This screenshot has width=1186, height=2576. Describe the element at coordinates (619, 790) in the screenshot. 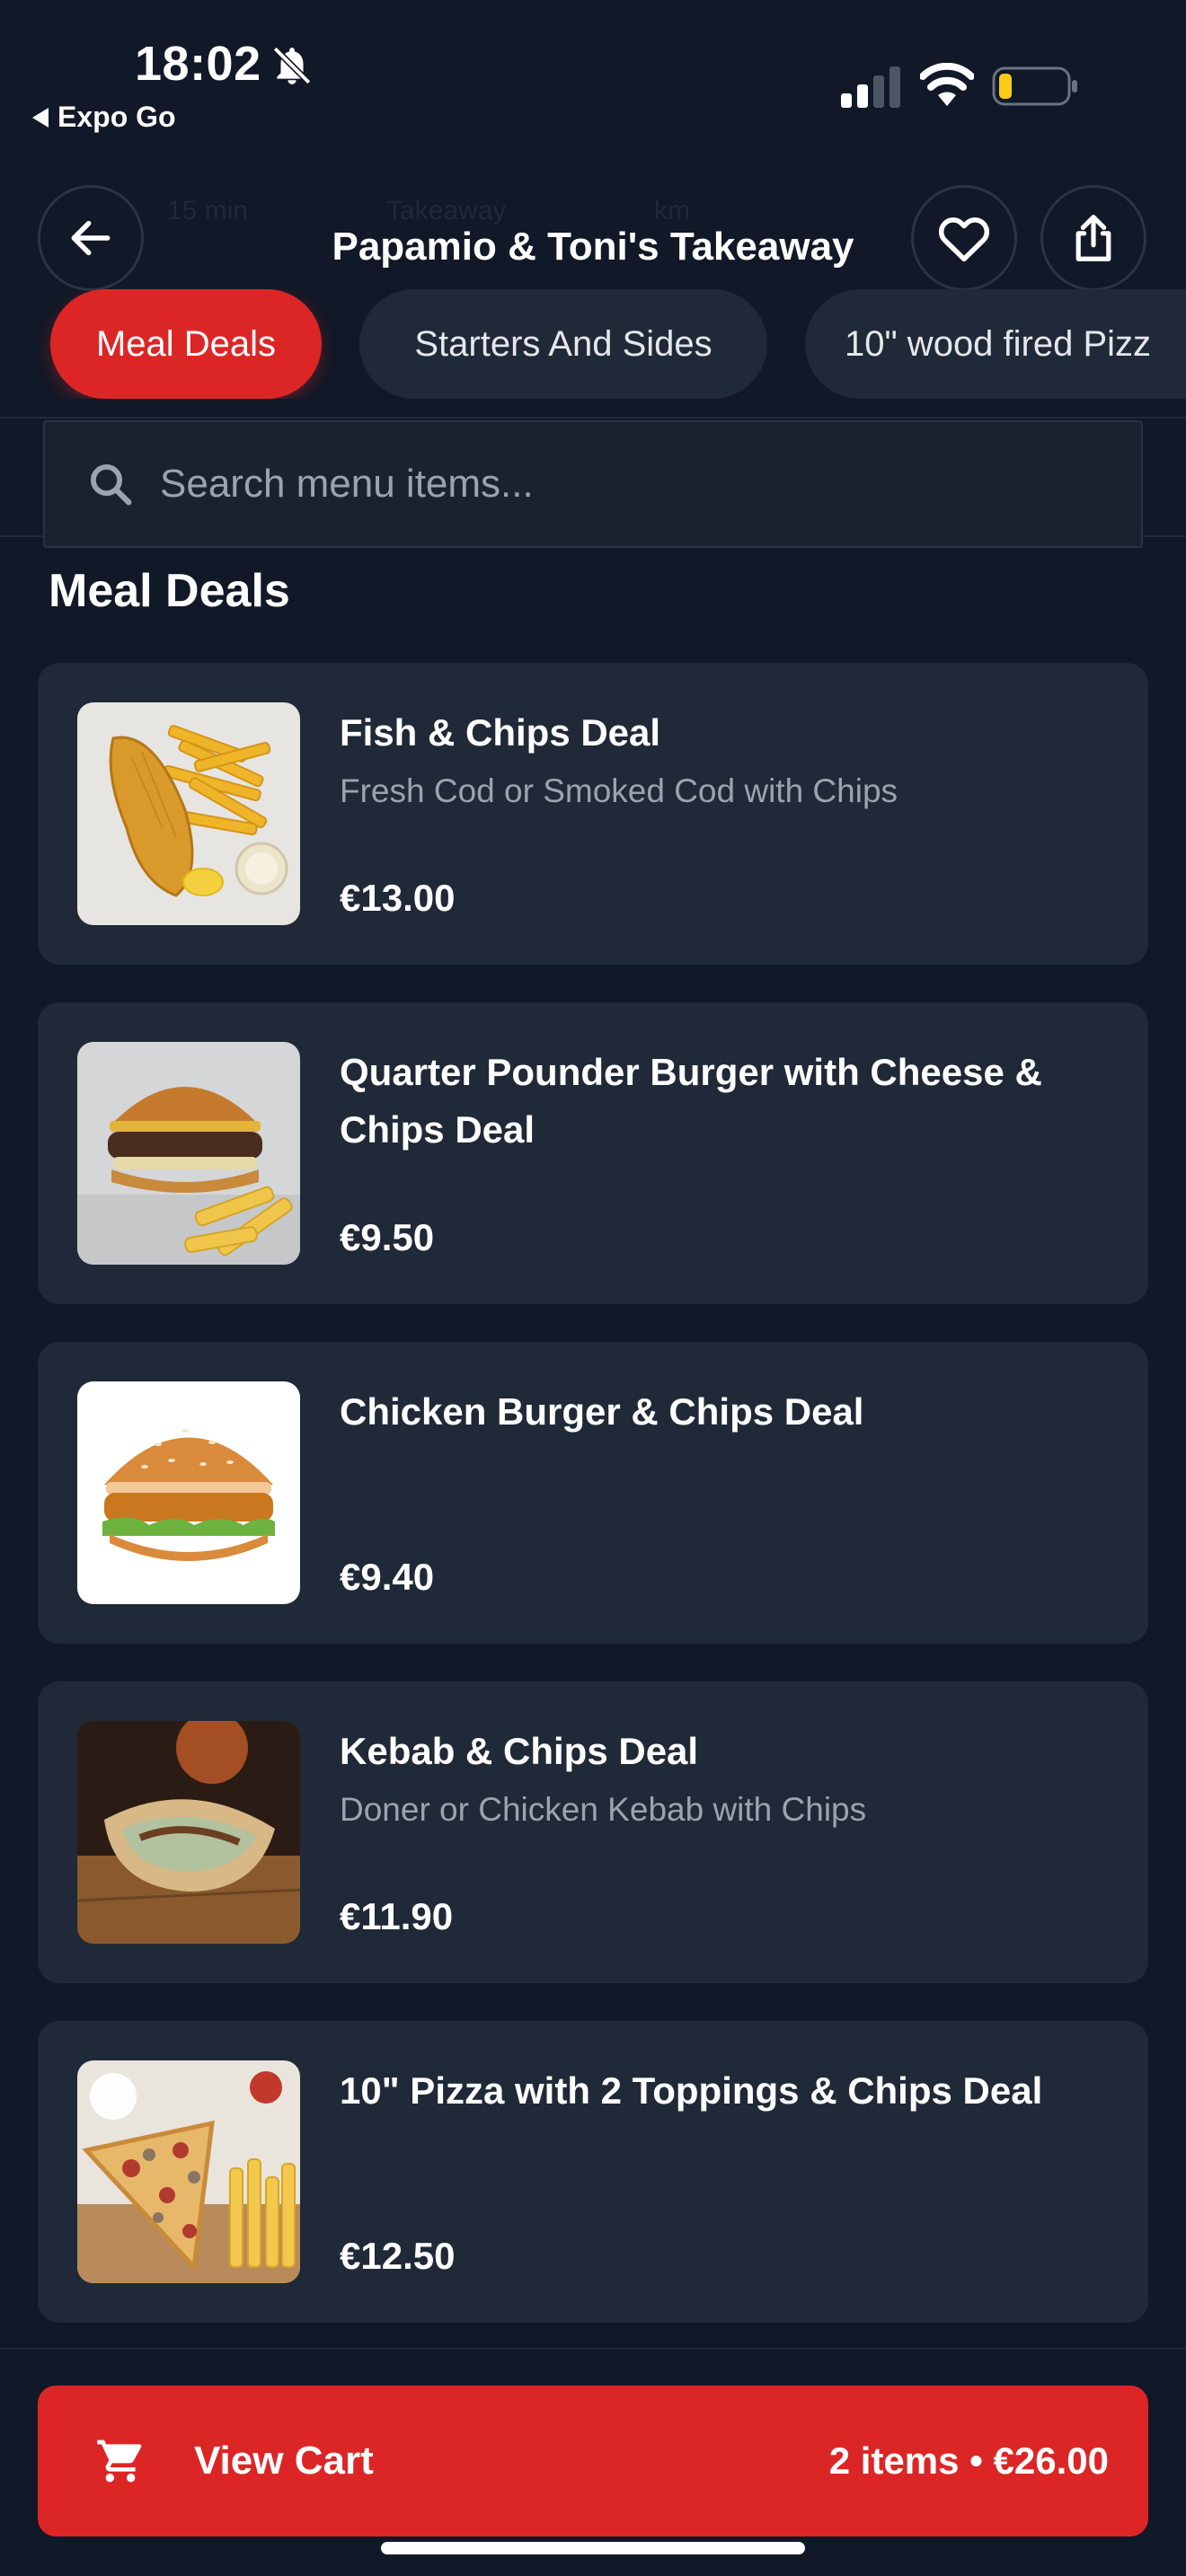

I see `item-description: Fresh Cod or Smoked Cod with Chips` at that location.